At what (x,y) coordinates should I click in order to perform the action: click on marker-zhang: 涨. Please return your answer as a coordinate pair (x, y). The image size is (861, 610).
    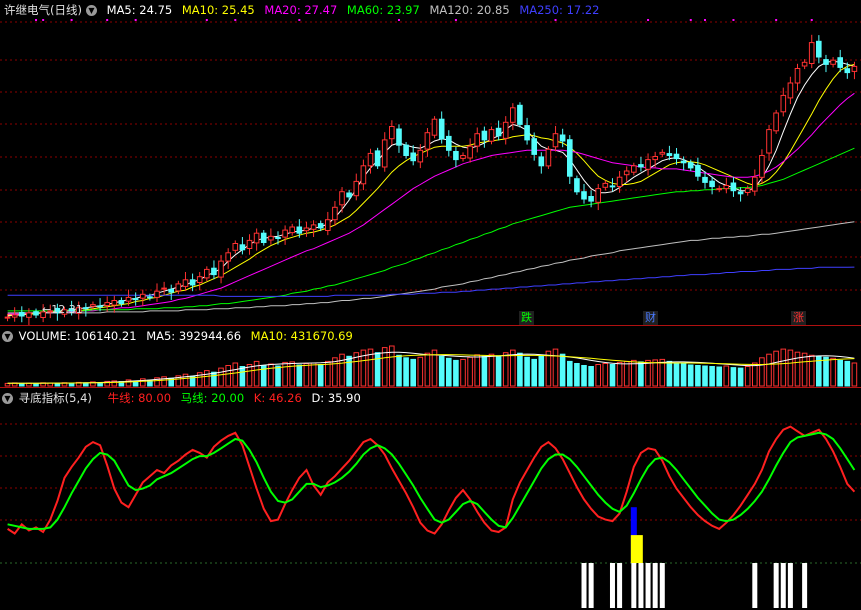
    Looking at the image, I should click on (798, 318).